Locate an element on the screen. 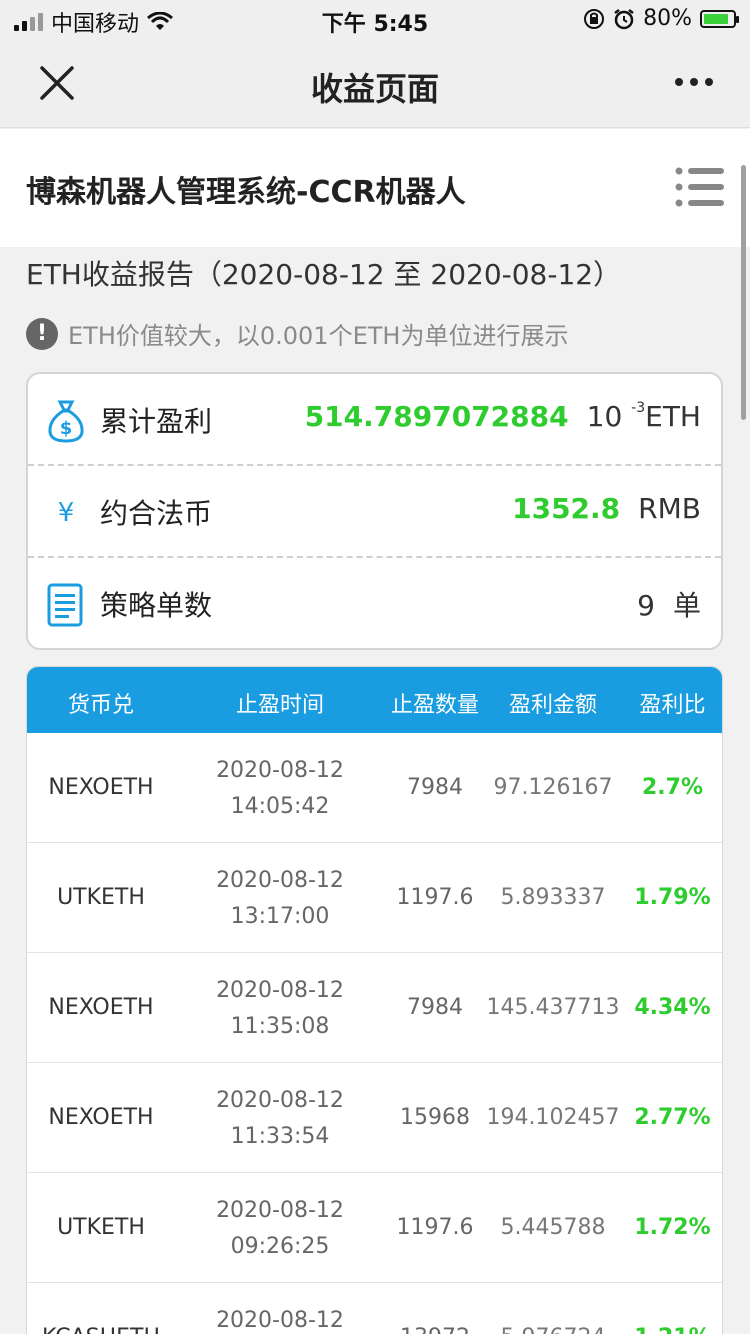 The height and width of the screenshot is (1334, 750). status-bar: 中国移动 下午 5:45 80% is located at coordinates (375, 20).